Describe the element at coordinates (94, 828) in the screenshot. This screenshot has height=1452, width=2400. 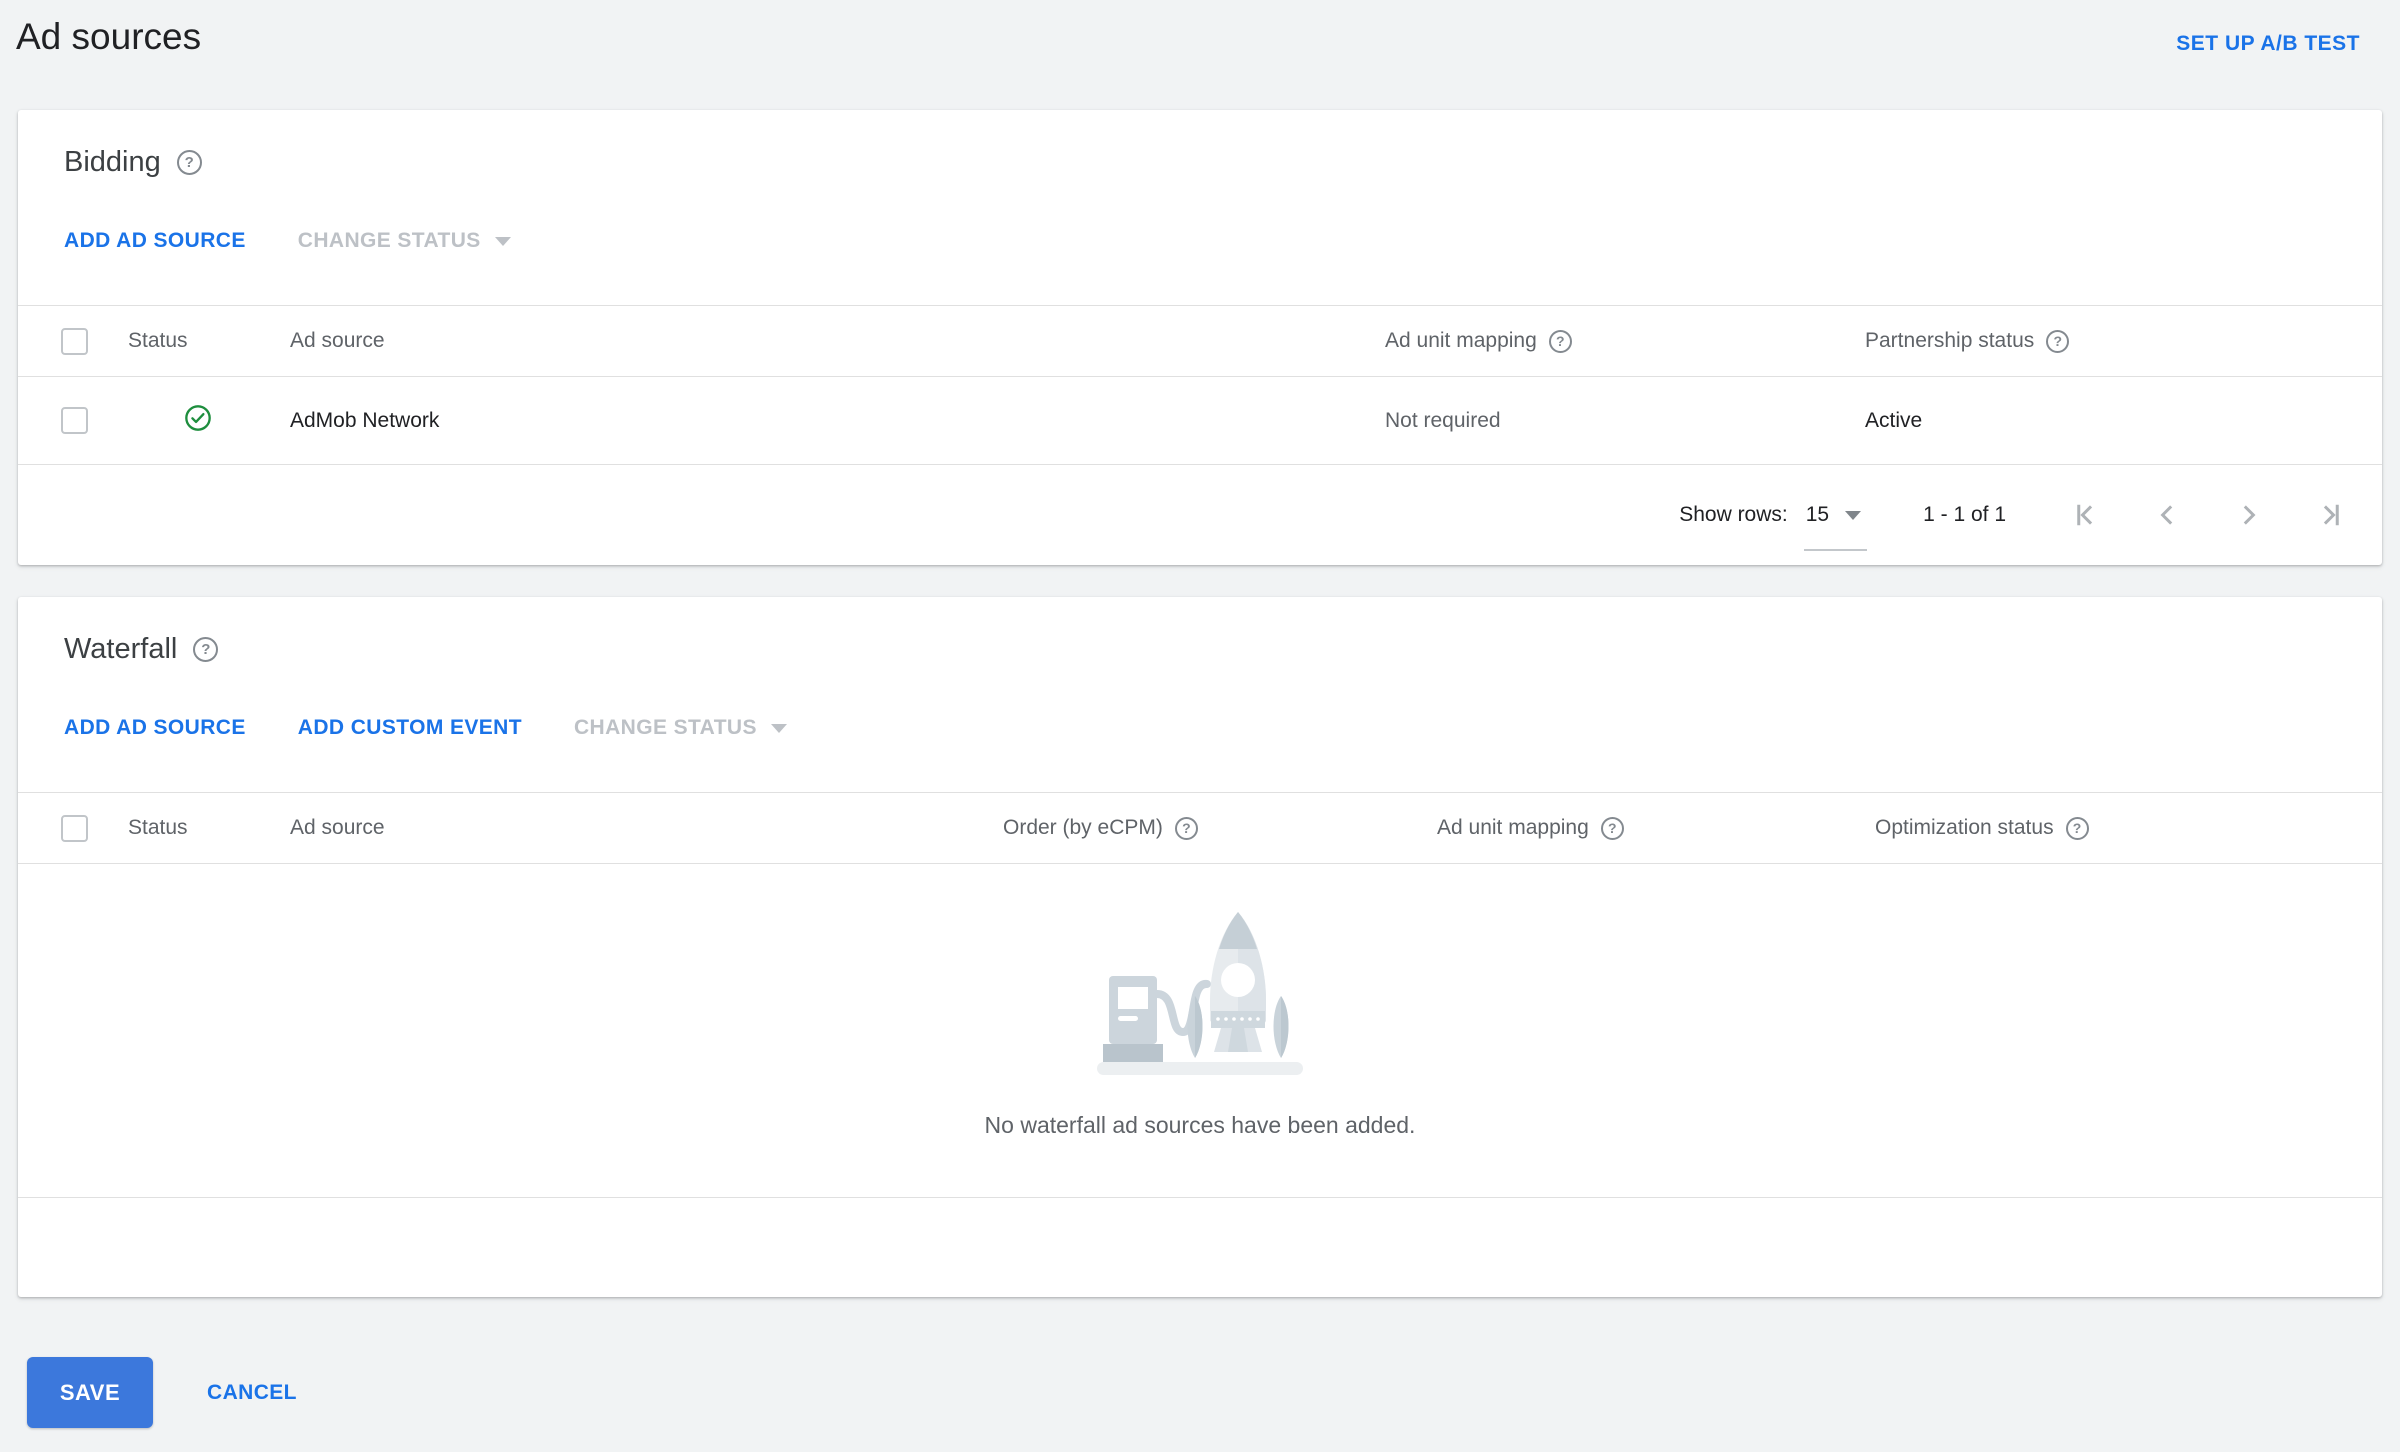
I see `waterfall-select-all-cell` at that location.